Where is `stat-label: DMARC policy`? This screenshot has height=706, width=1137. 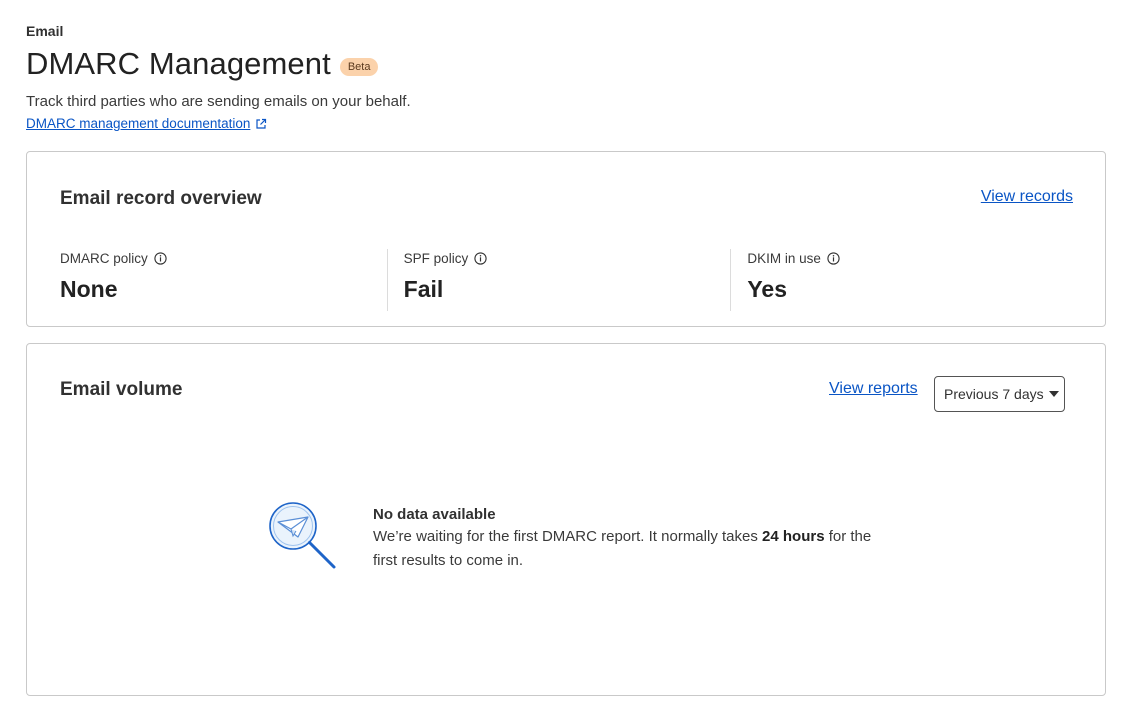
stat-label: DMARC policy is located at coordinates (104, 258).